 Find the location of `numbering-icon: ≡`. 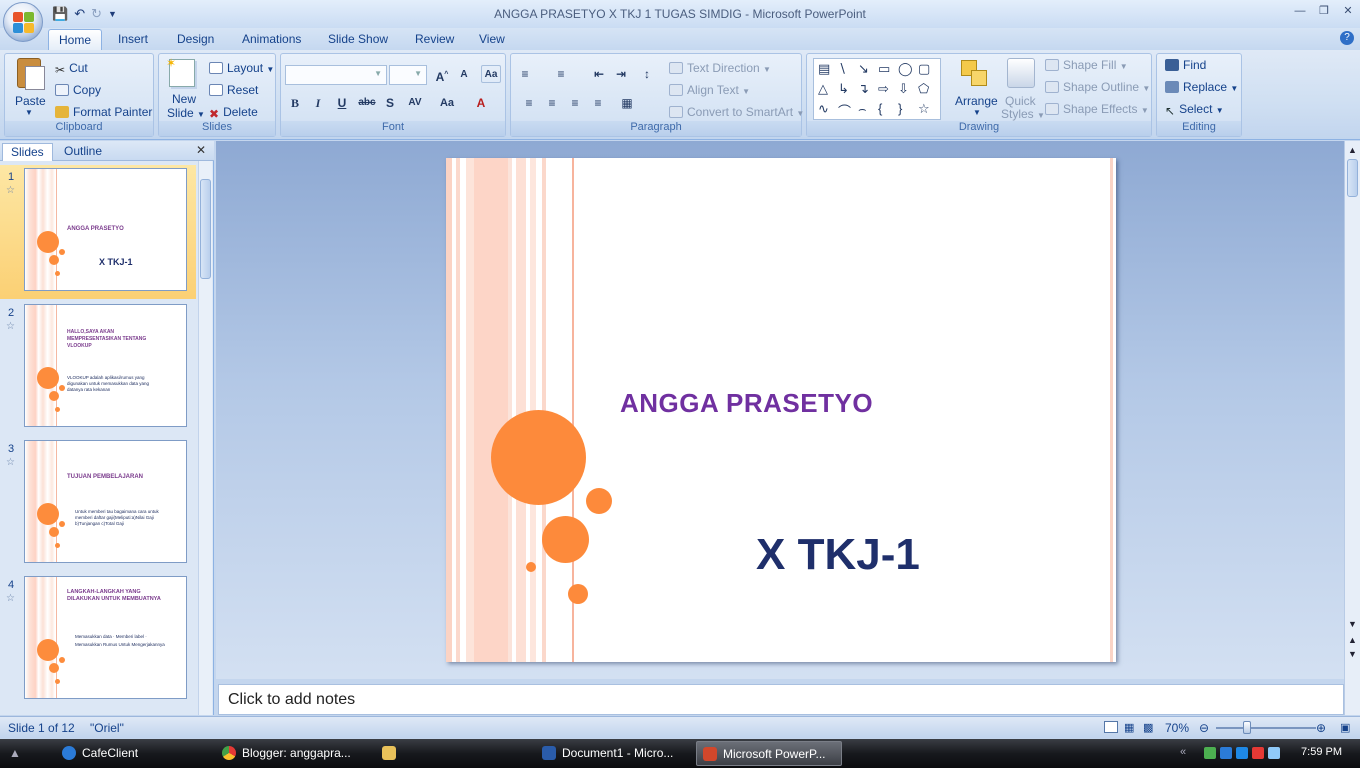

numbering-icon: ≡ is located at coordinates (561, 74).